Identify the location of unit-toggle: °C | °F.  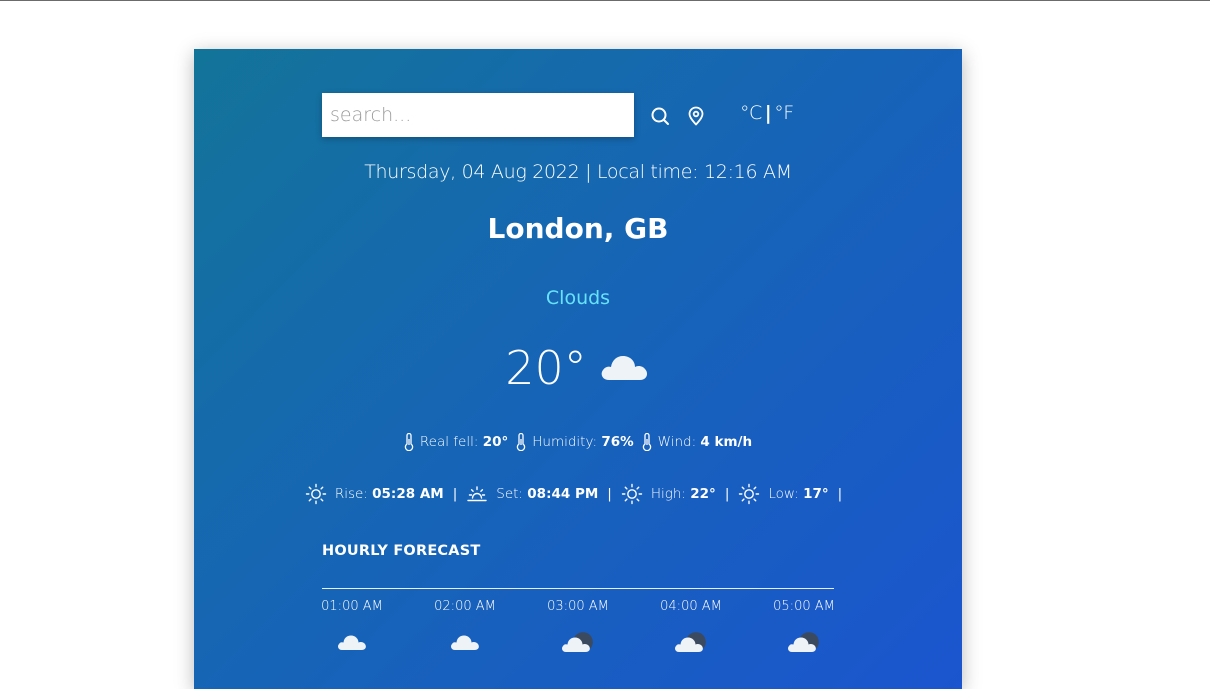
(767, 113).